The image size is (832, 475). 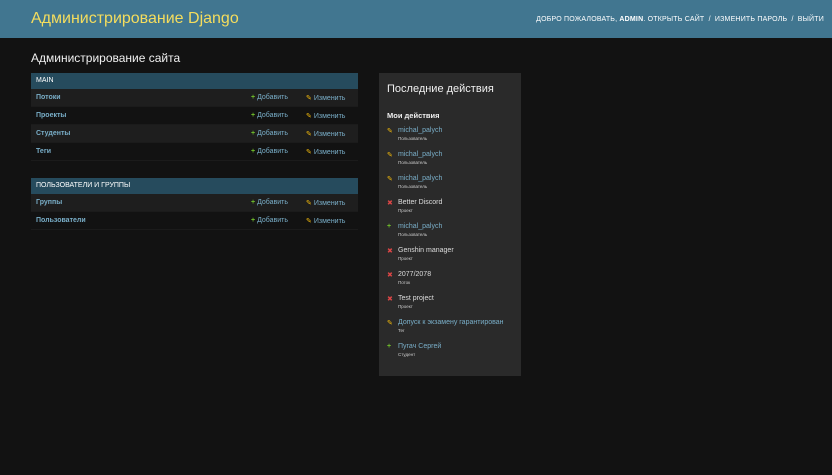 What do you see at coordinates (419, 346) in the screenshot?
I see `recent-action-name: Пугач Сергей` at bounding box center [419, 346].